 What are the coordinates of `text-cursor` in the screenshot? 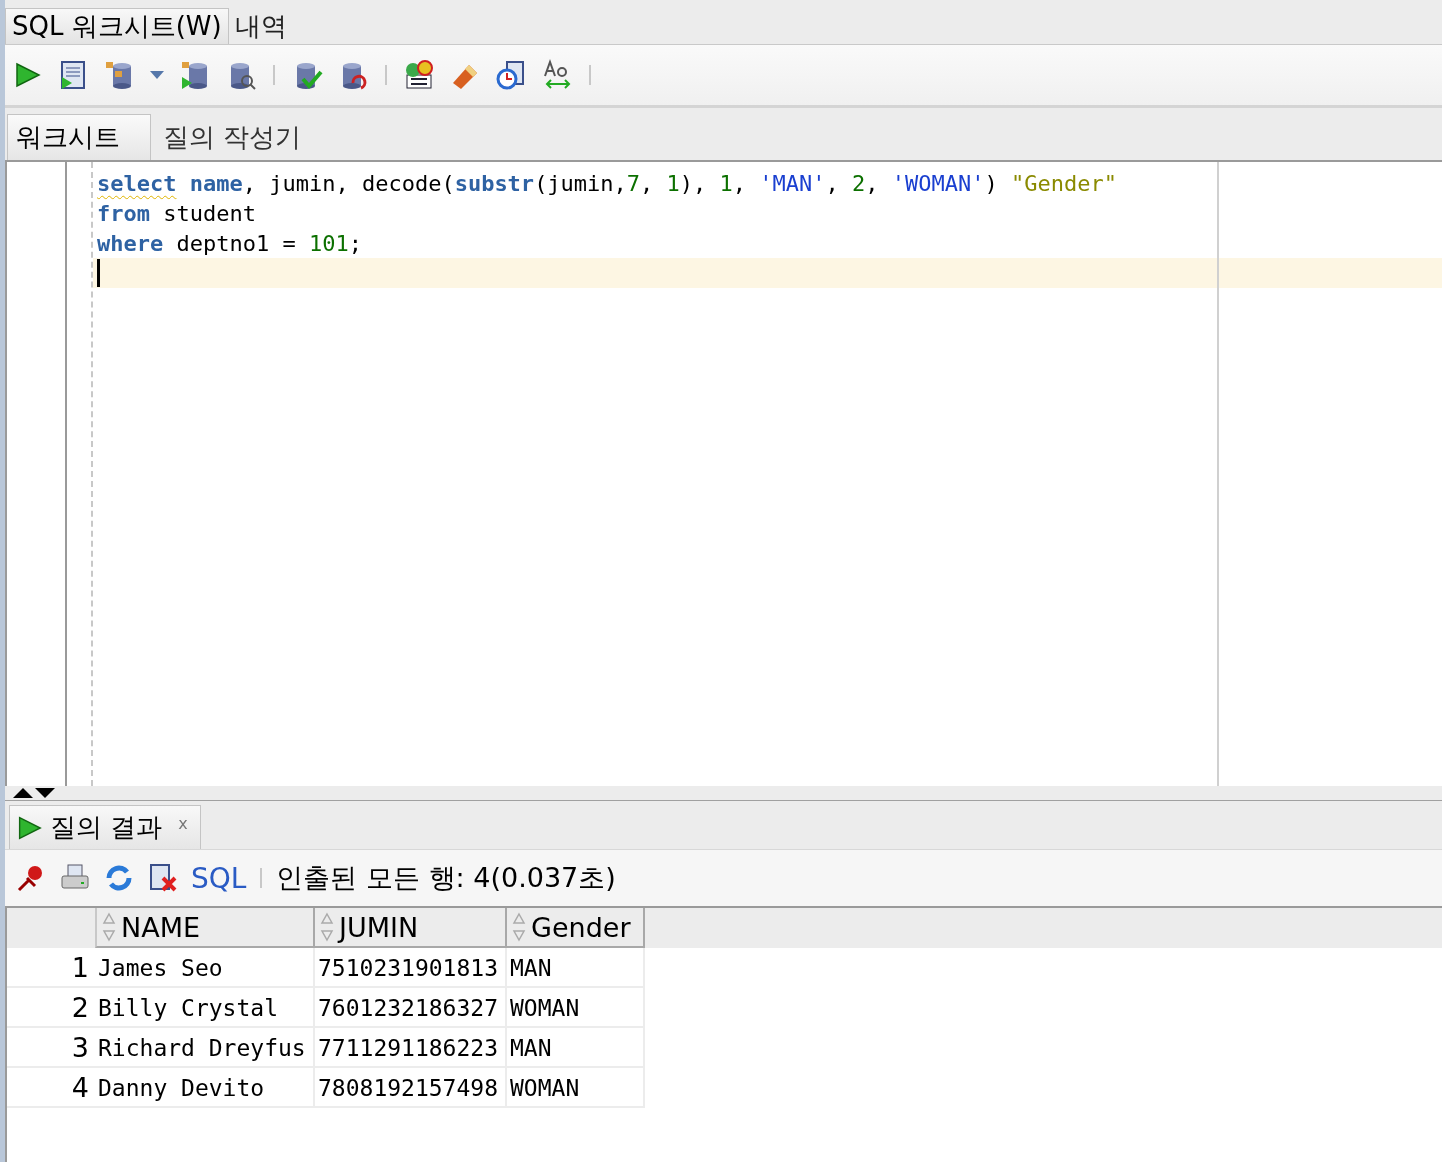 It's located at (98, 273).